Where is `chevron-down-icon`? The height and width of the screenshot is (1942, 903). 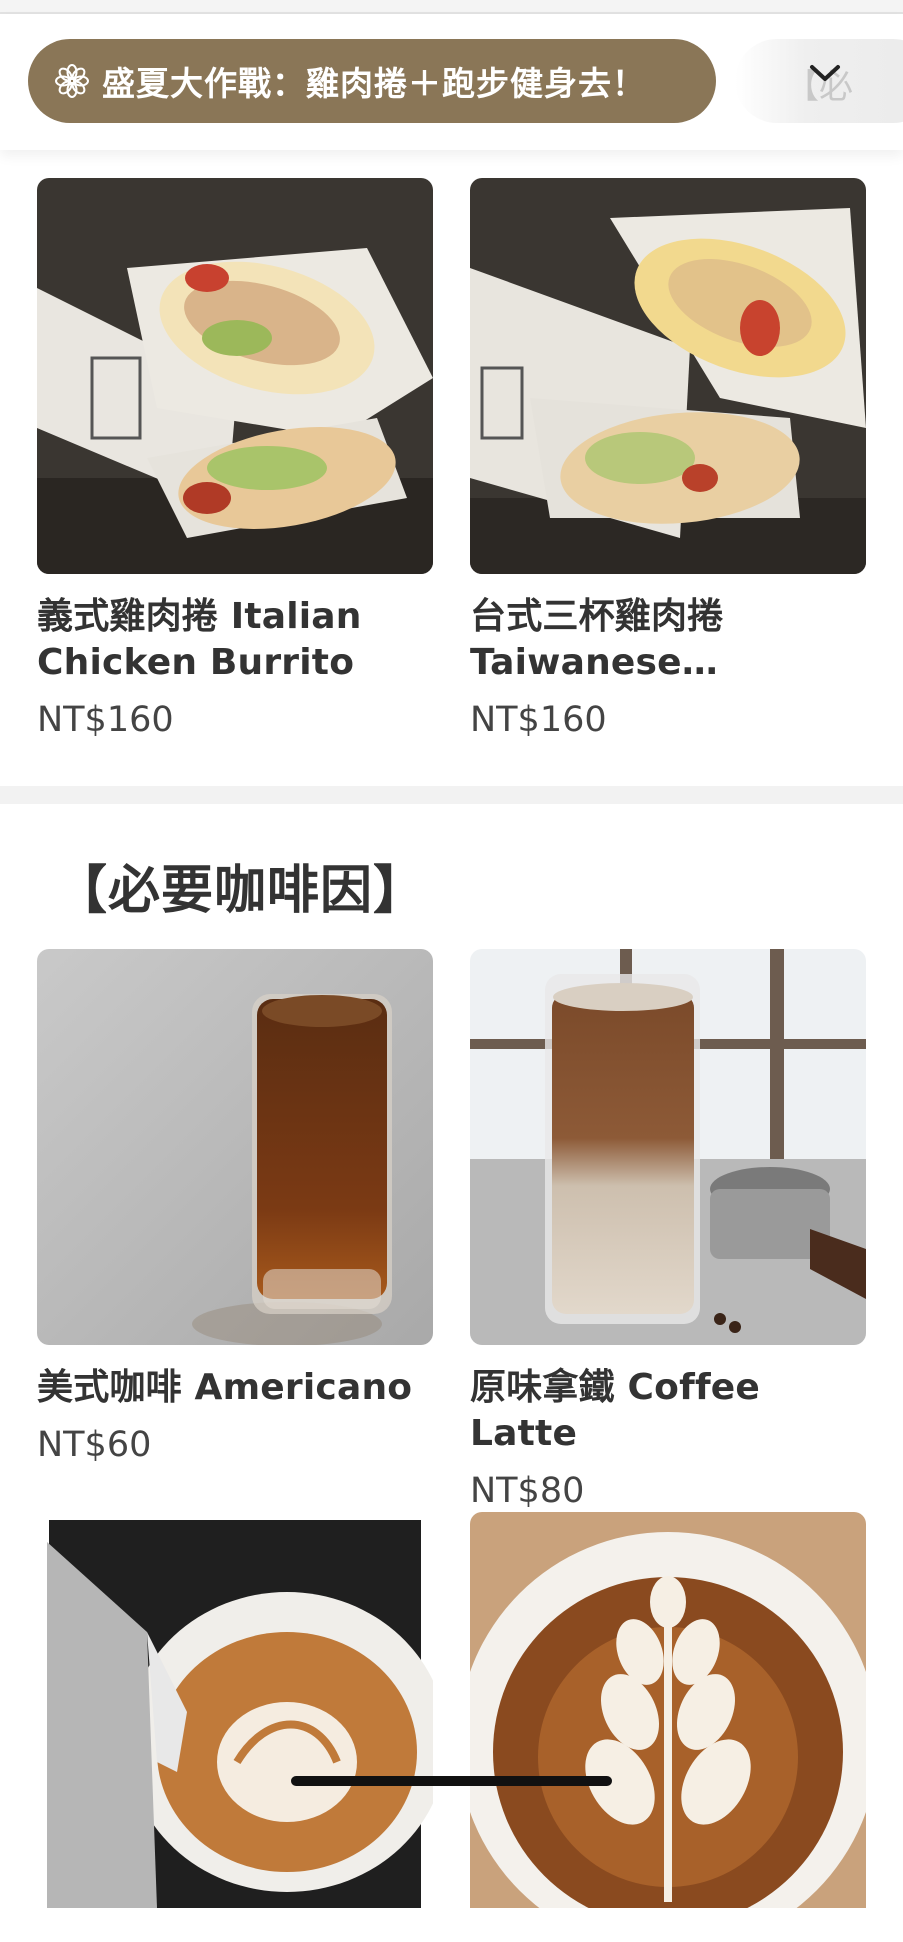
chevron-down-icon is located at coordinates (825, 73).